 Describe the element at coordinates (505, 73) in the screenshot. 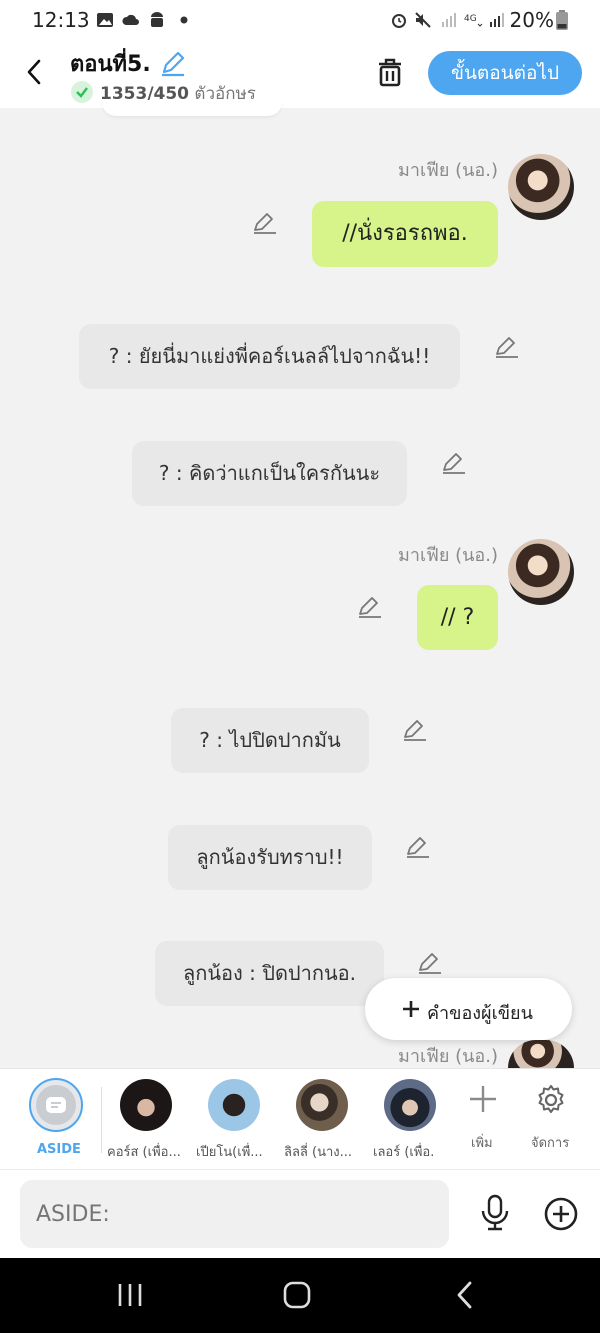

I see `next-step-button: ขั้นตอนต่อไป` at that location.